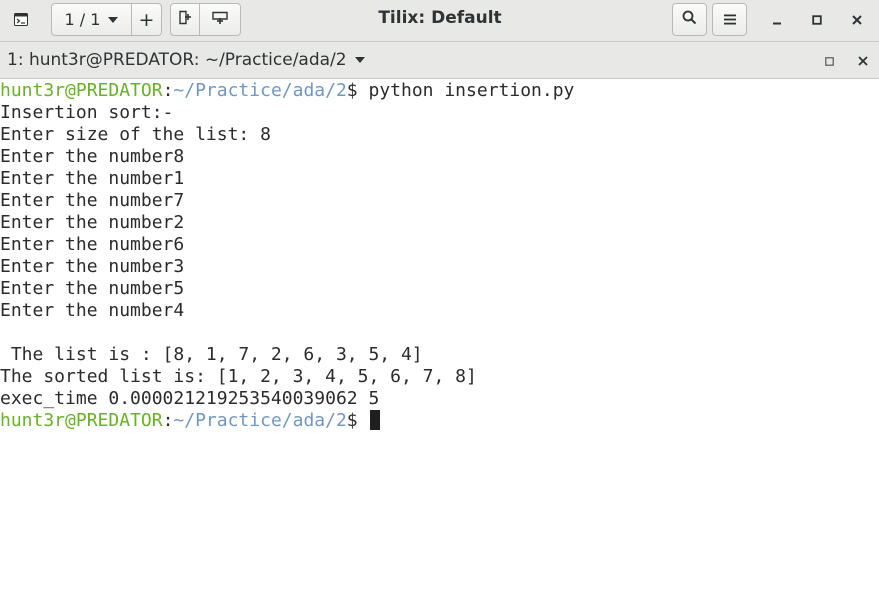 This screenshot has height=607, width=879. I want to click on tab-maximize-icon, so click(829, 60).